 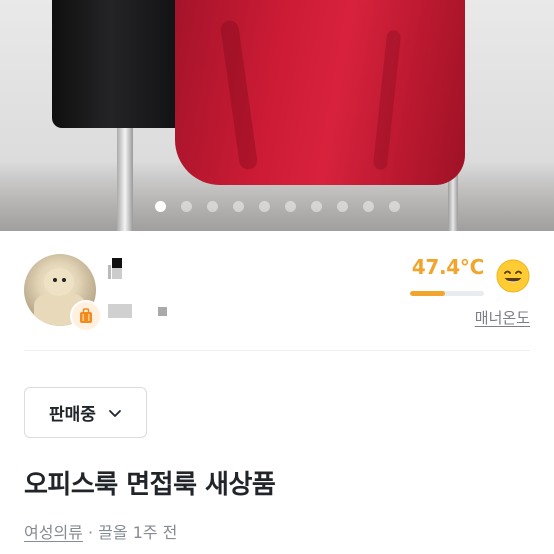 What do you see at coordinates (53, 532) in the screenshot?
I see `category-link: 여성의류` at bounding box center [53, 532].